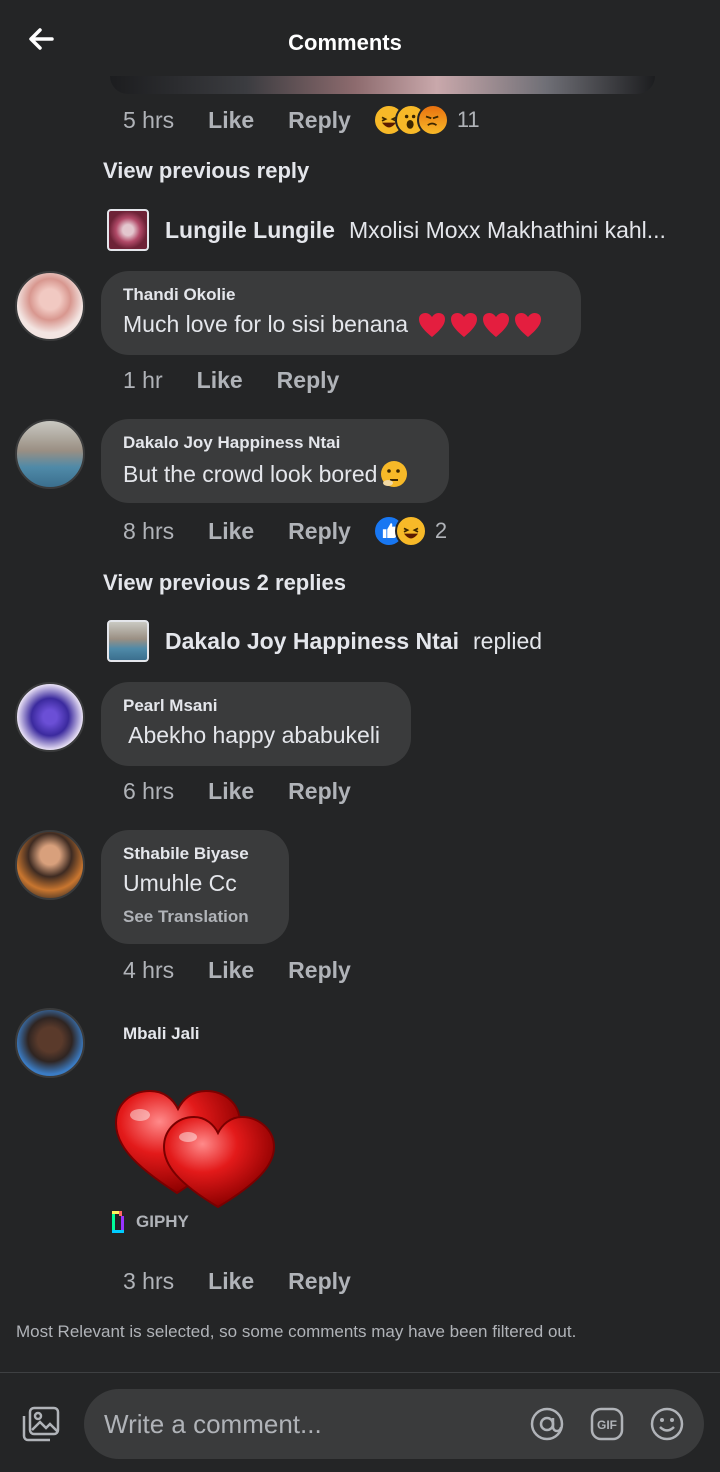 The image size is (720, 1472). What do you see at coordinates (250, 473) in the screenshot?
I see `comment-body: But the crowd look bored` at bounding box center [250, 473].